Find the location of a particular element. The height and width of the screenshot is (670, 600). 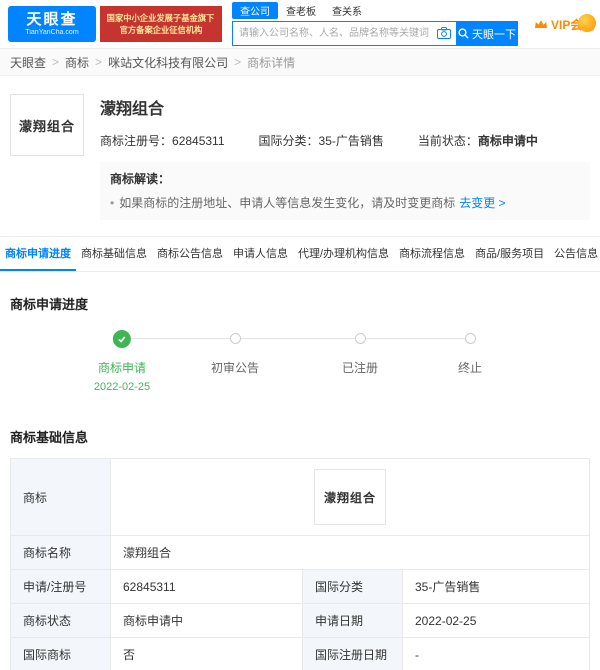

progress-step-registered: 已注册 is located at coordinates (360, 352).